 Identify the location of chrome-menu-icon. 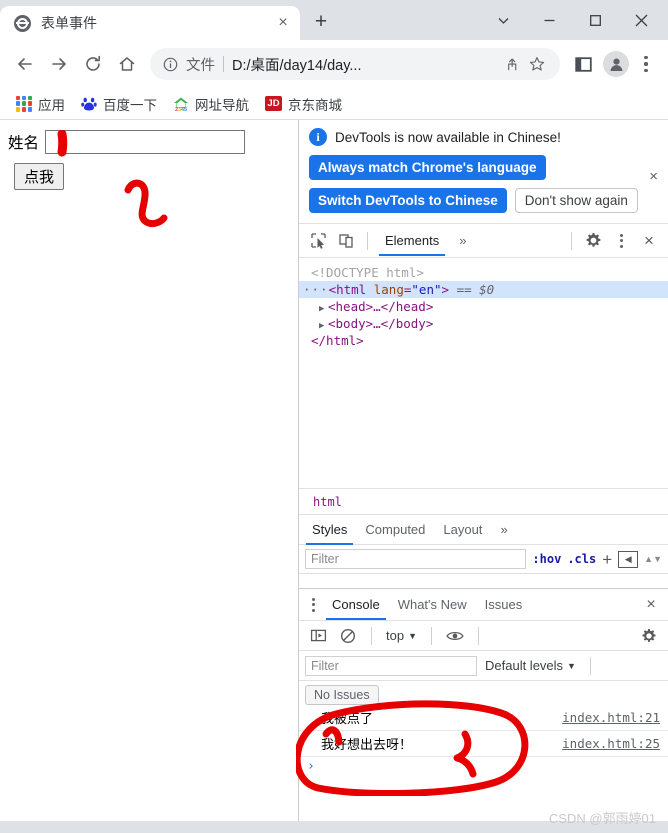
(646, 64).